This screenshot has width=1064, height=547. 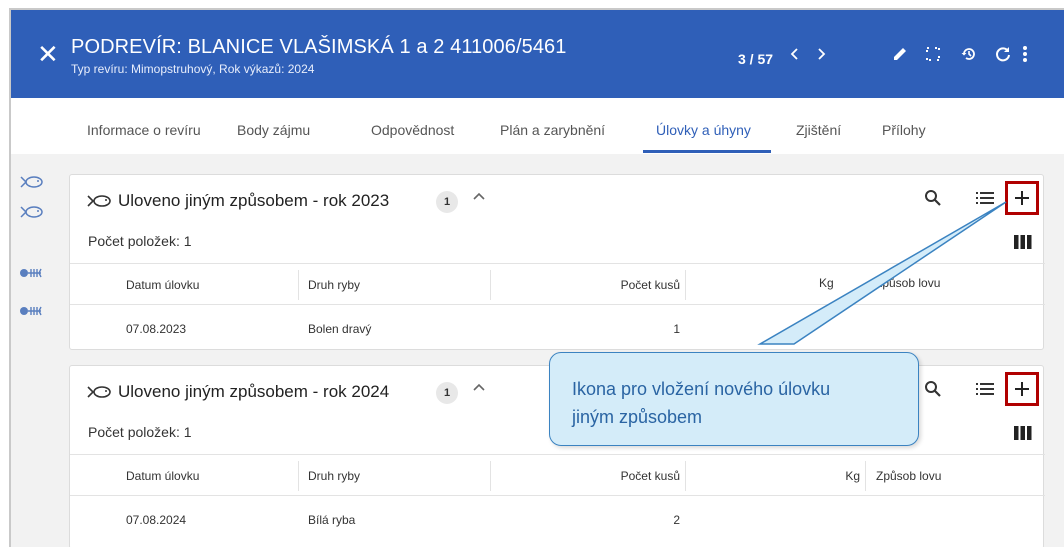 What do you see at coordinates (676, 520) in the screenshot?
I see `cell-count: 2` at bounding box center [676, 520].